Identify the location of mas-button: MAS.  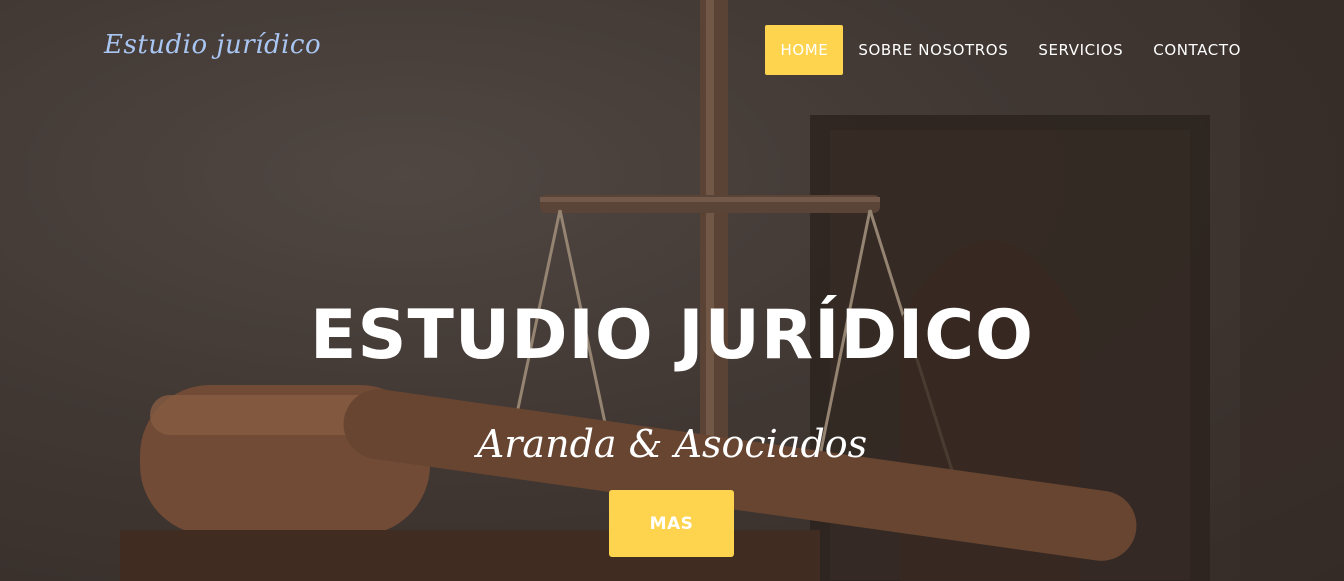
(671, 523).